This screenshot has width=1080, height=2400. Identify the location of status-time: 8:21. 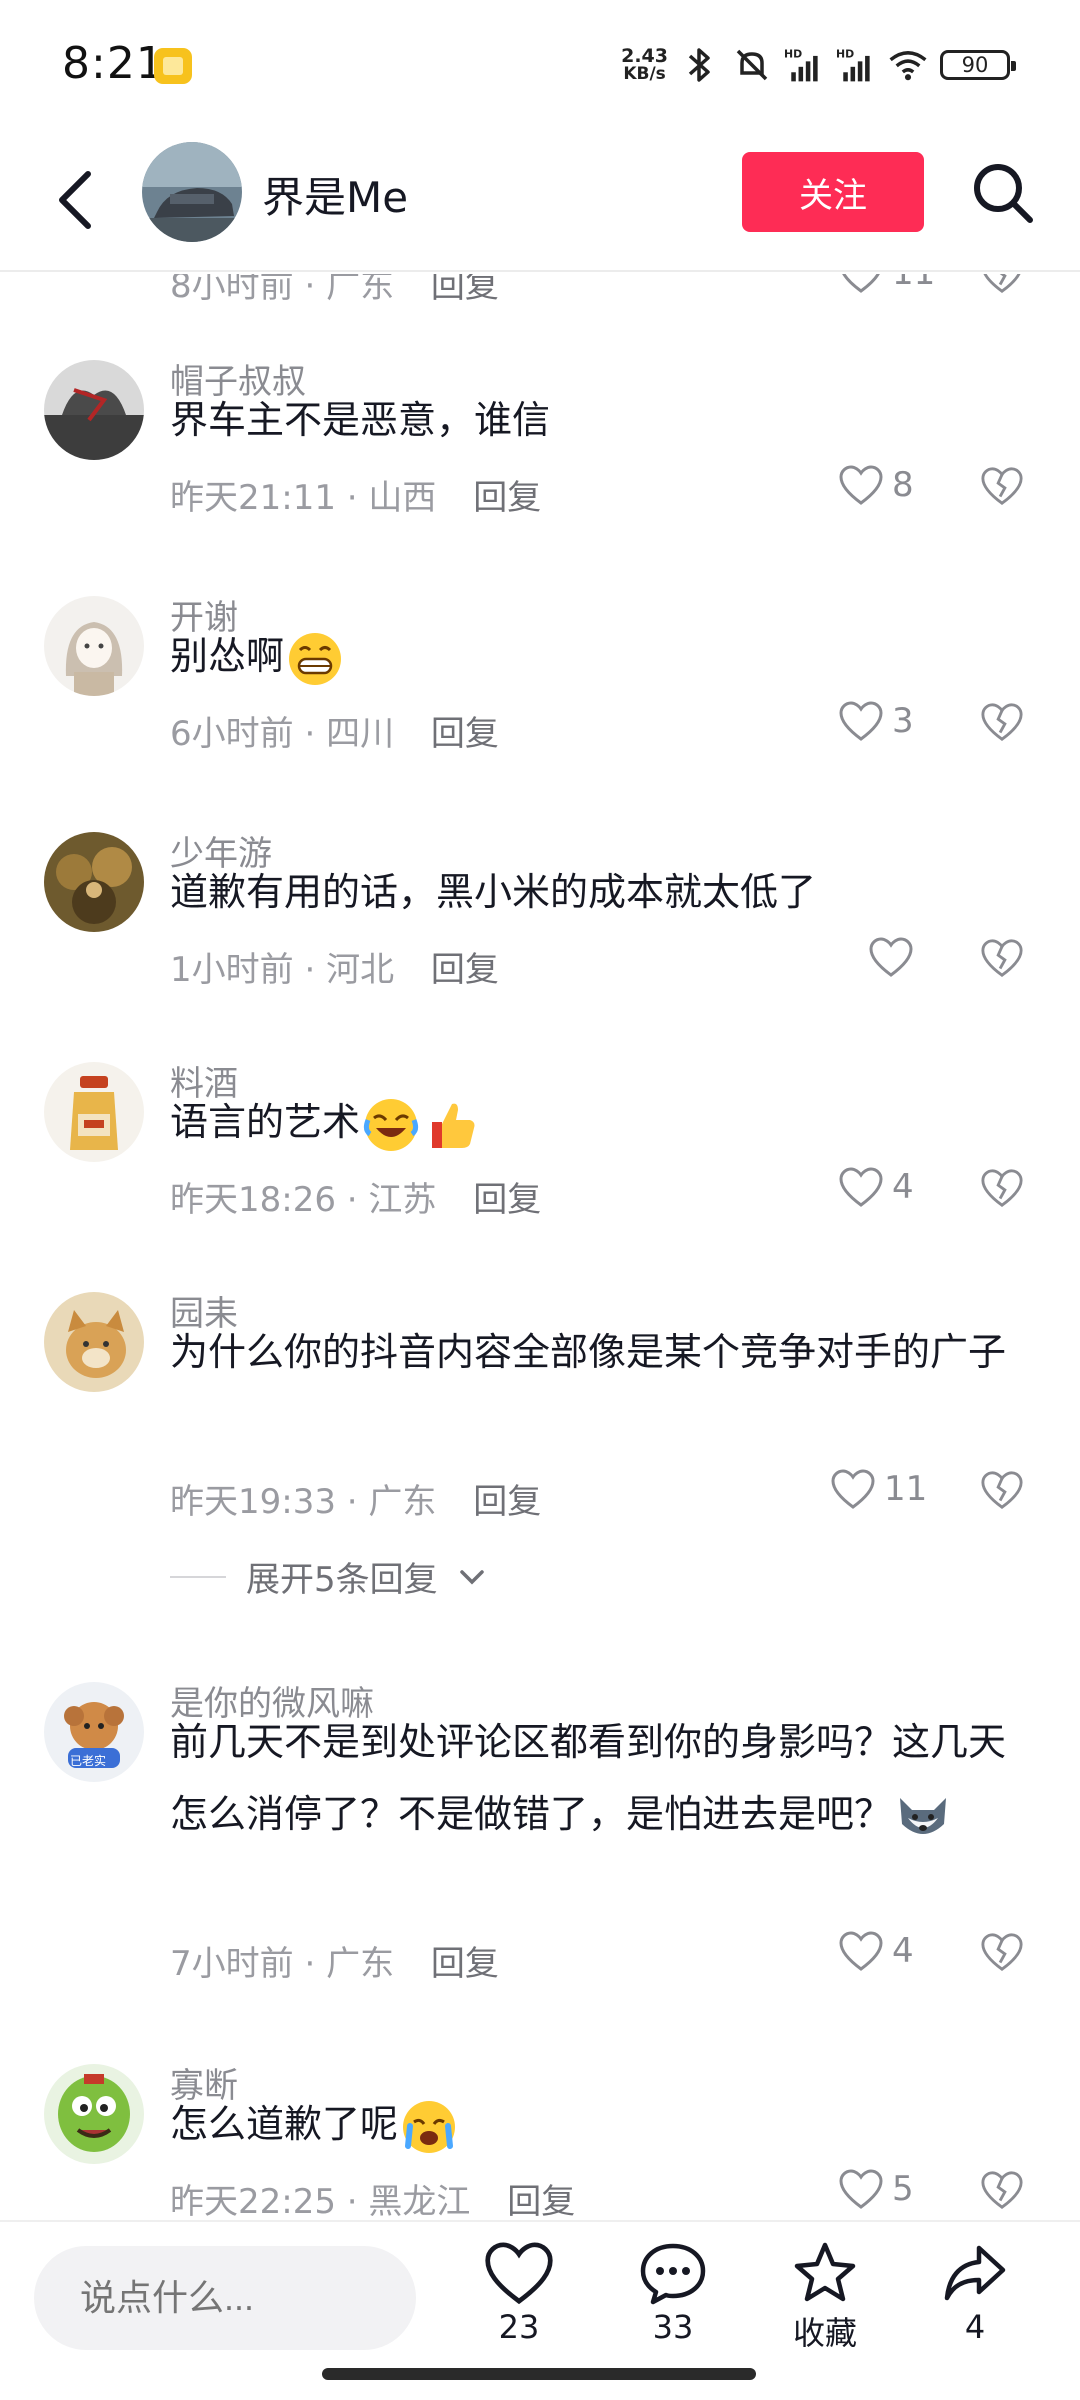
(113, 63).